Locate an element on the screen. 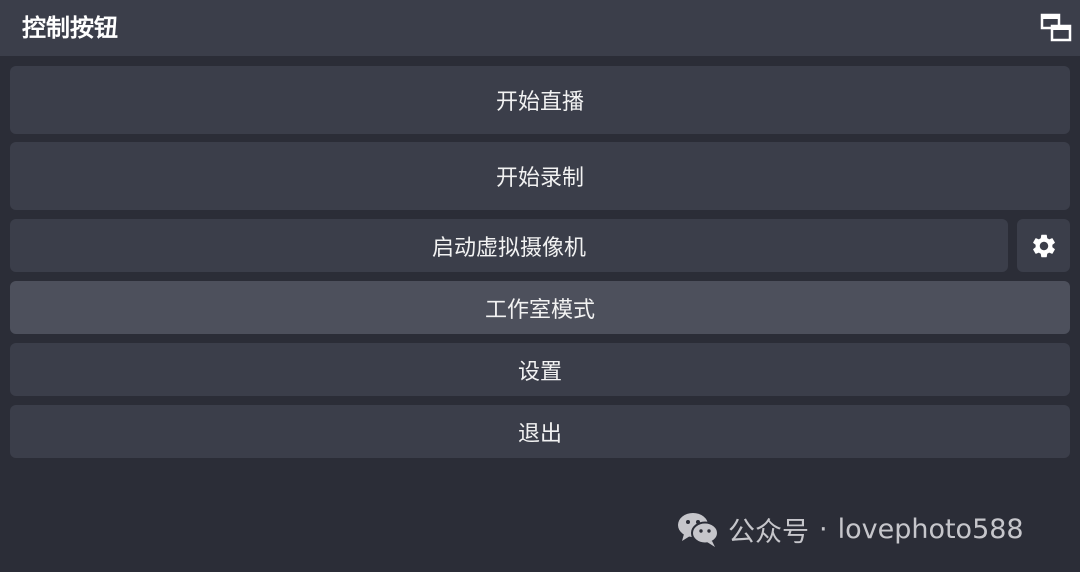 The height and width of the screenshot is (572, 1080). dock-titlebar: 控制按钮 is located at coordinates (540, 28).